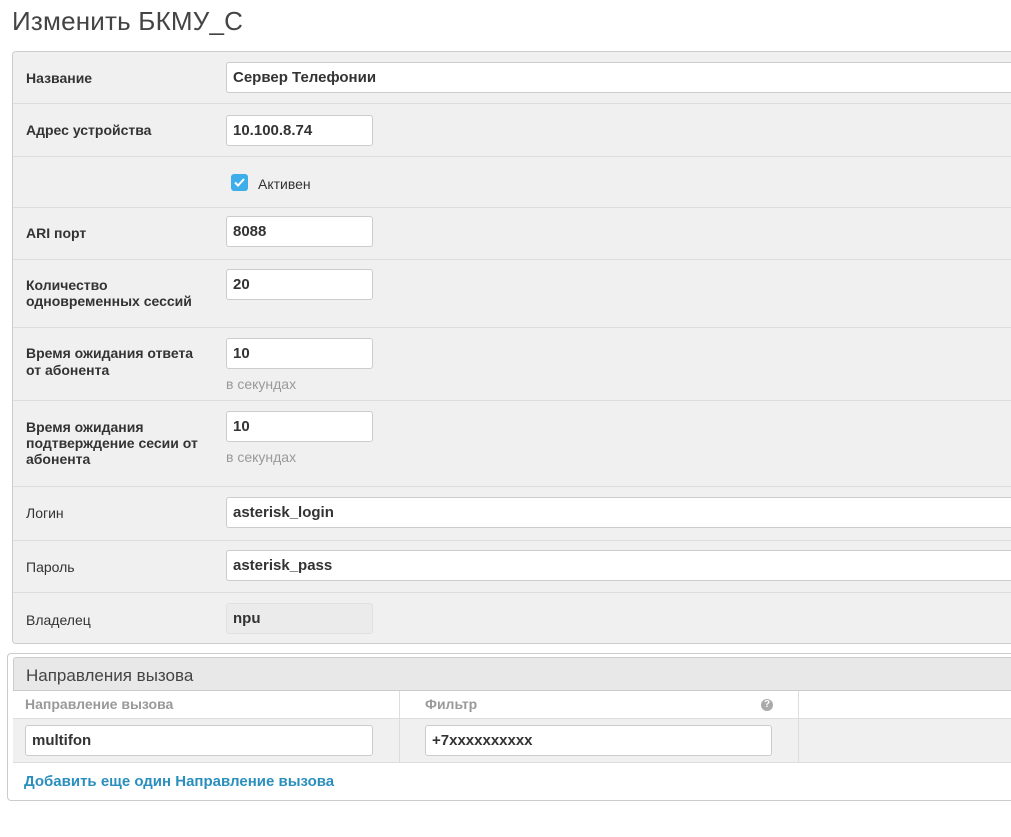 The width and height of the screenshot is (1011, 837). I want to click on direction-input: multifon, so click(199, 740).